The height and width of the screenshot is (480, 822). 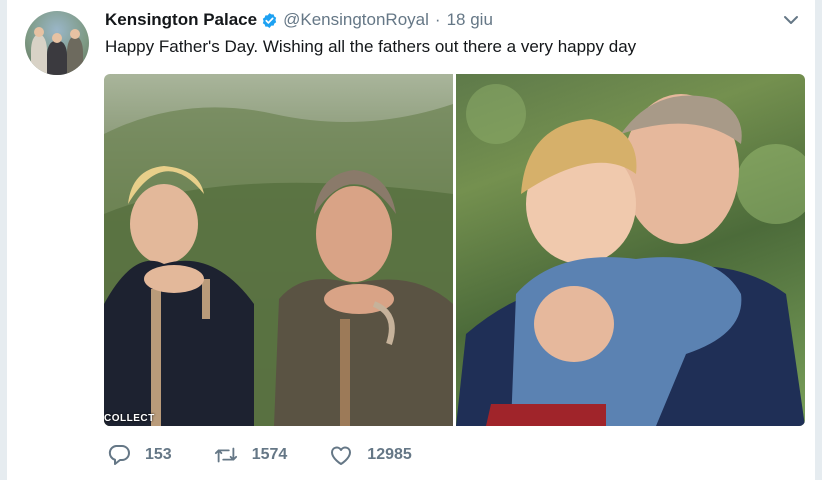 I want to click on like-button: 12985, so click(x=370, y=455).